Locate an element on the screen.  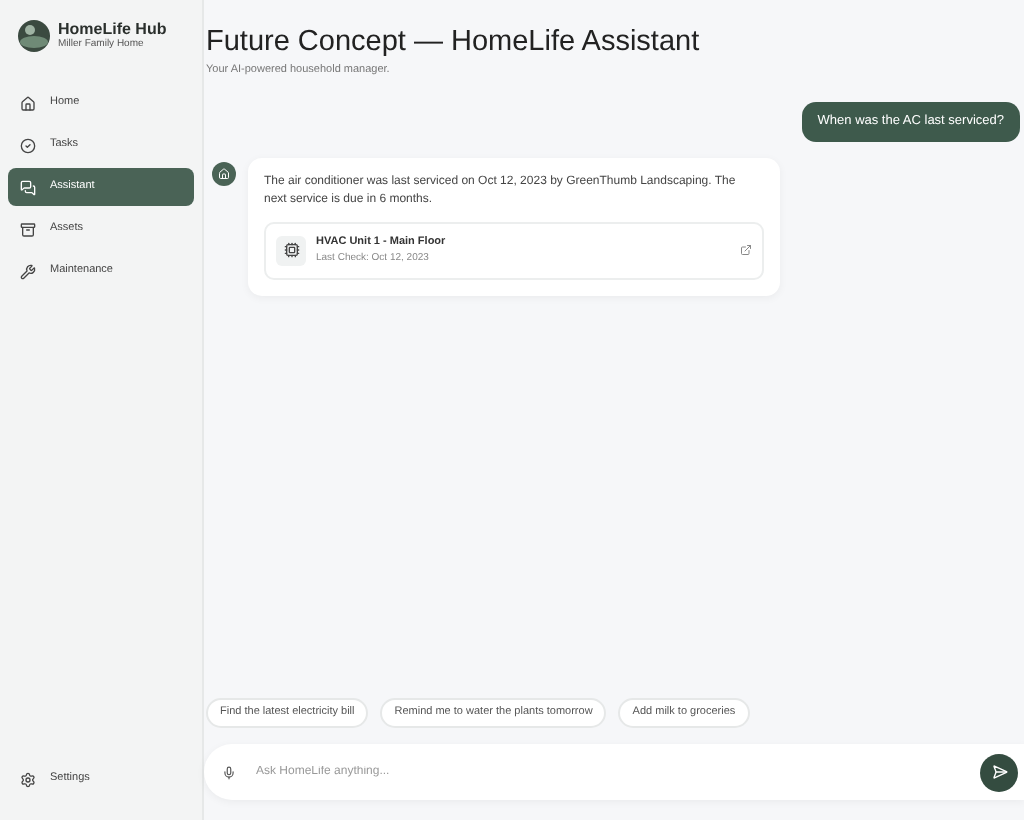
check-circle-icon is located at coordinates (28, 145).